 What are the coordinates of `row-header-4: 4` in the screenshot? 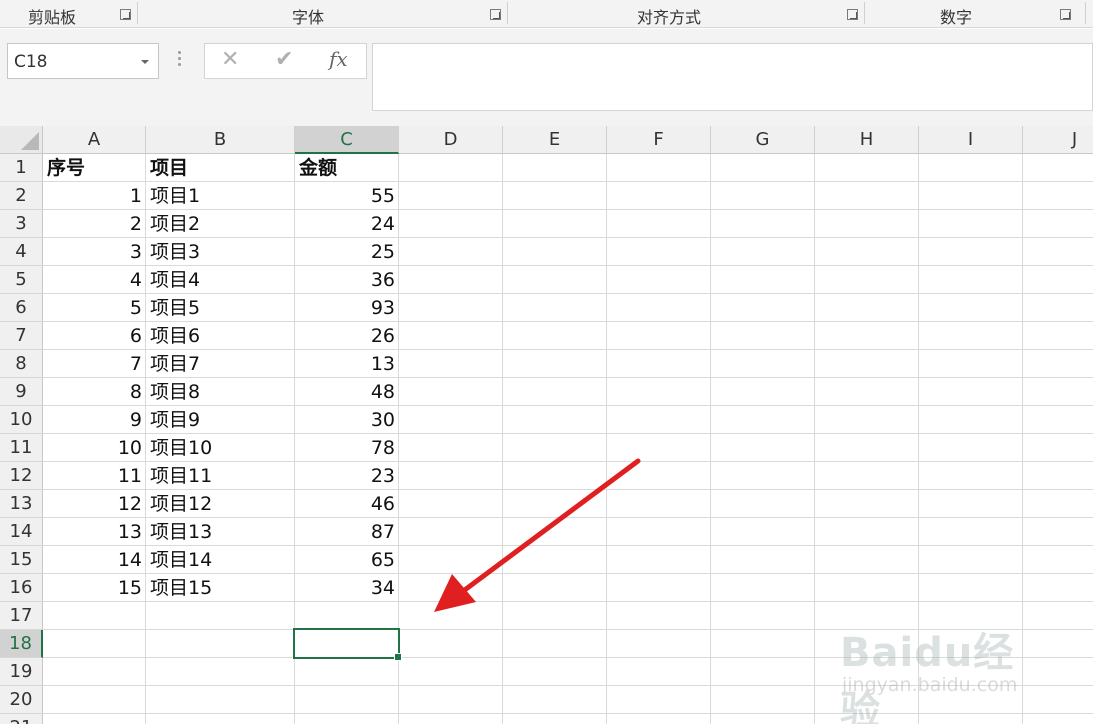 It's located at (21, 252).